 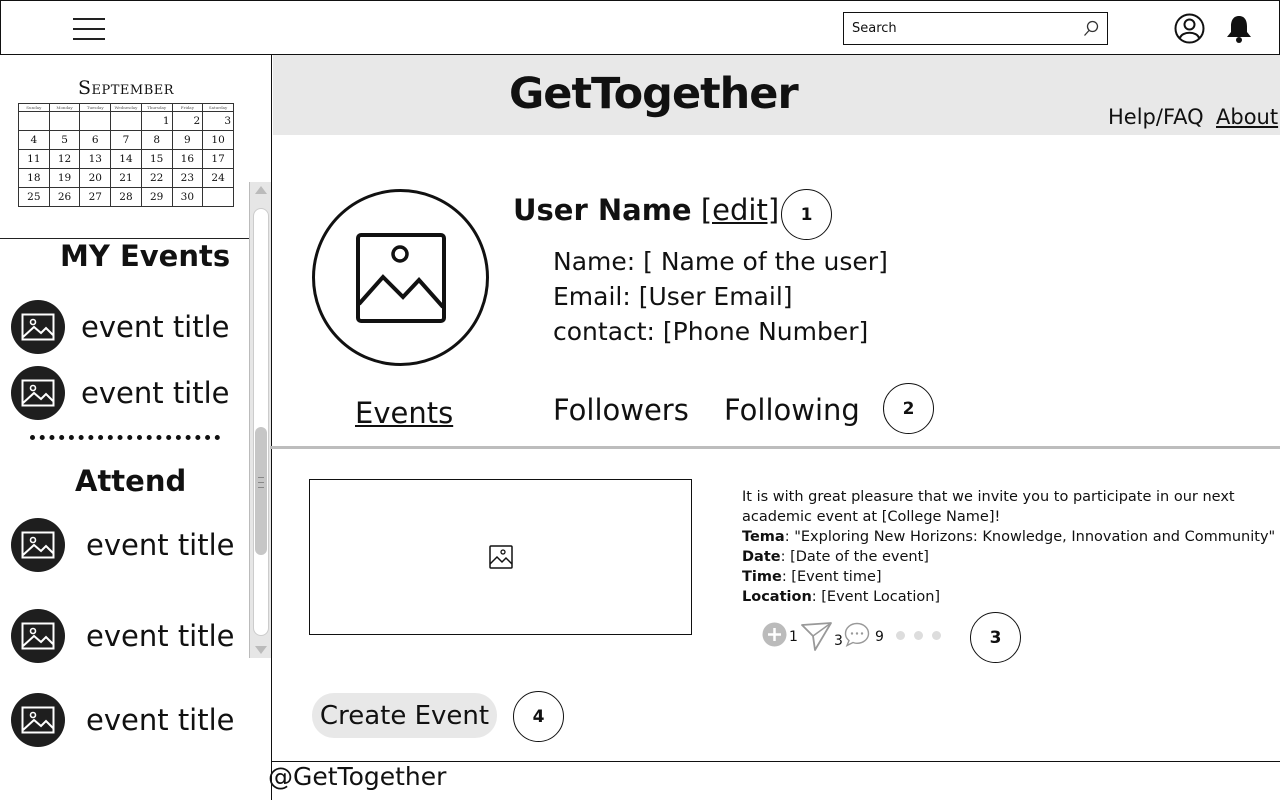 What do you see at coordinates (218, 178) in the screenshot?
I see `calendar-day: 24` at bounding box center [218, 178].